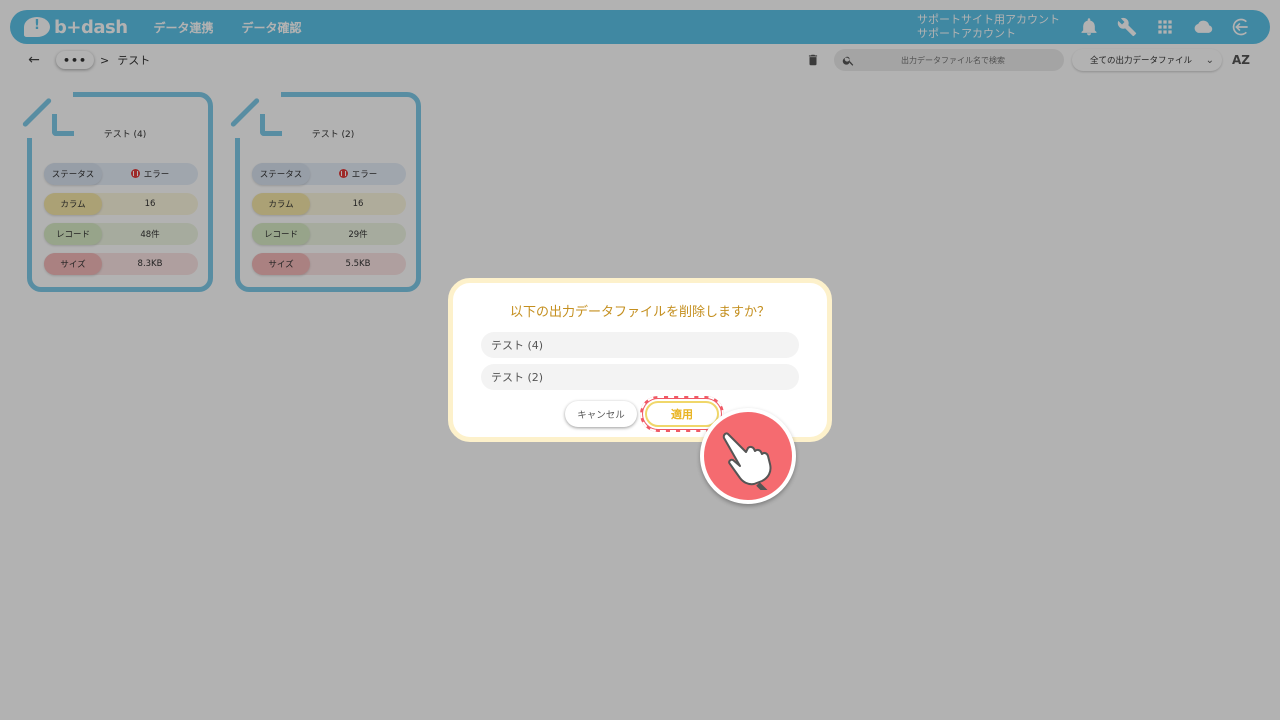 This screenshot has width=1280, height=720. Describe the element at coordinates (748, 456) in the screenshot. I see `tap-hand-icon` at that location.